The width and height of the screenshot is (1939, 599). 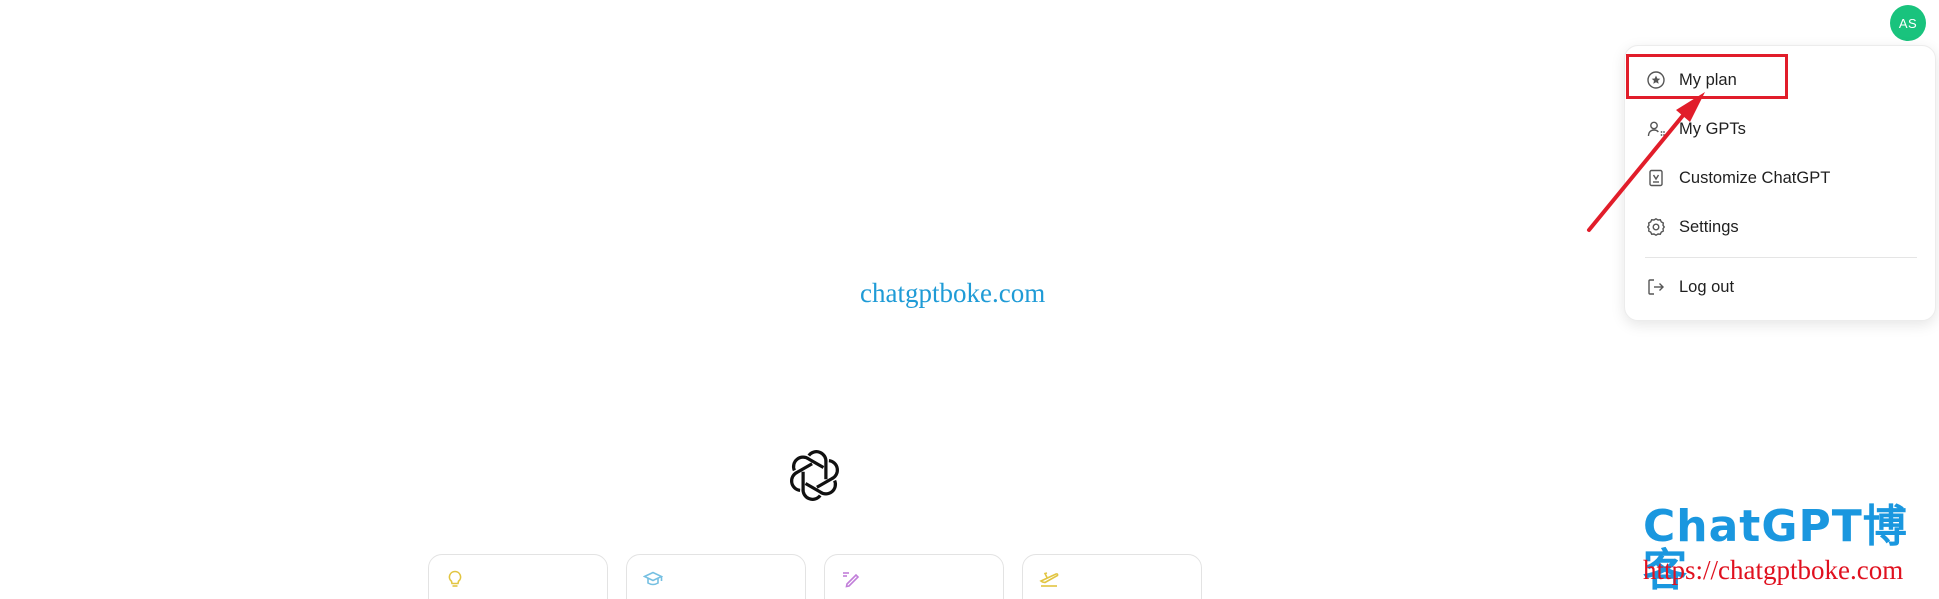 What do you see at coordinates (455, 578) in the screenshot?
I see `lightbulb-icon` at bounding box center [455, 578].